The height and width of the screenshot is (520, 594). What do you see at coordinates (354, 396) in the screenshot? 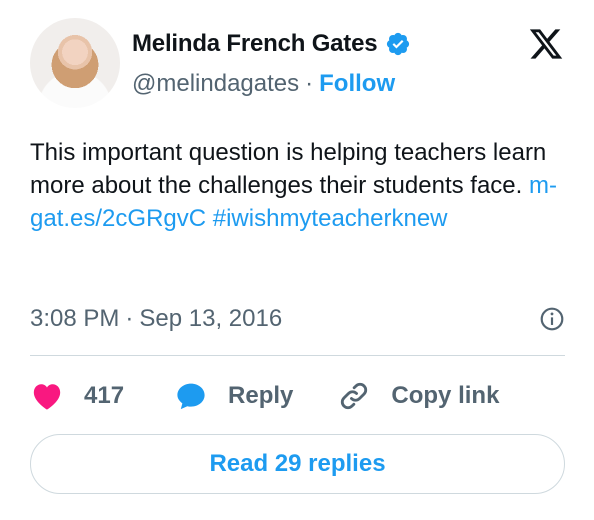
I see `link-icon` at bounding box center [354, 396].